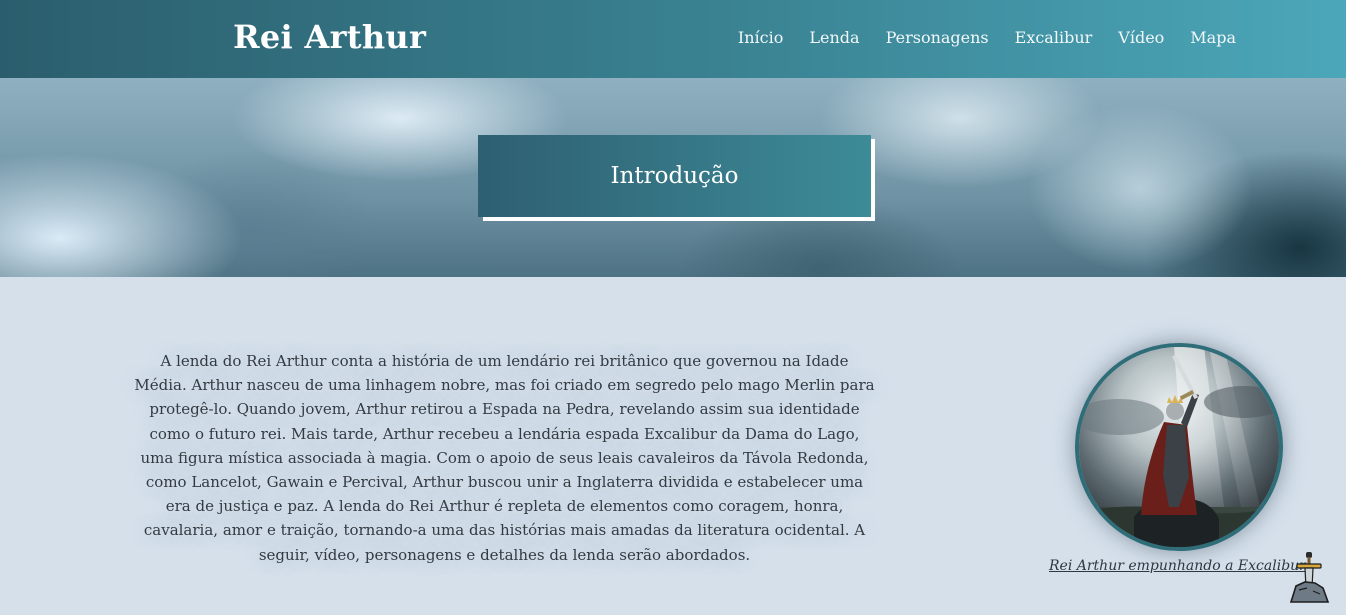  What do you see at coordinates (1141, 37) in the screenshot?
I see `nav-link-video: Vídeo` at bounding box center [1141, 37].